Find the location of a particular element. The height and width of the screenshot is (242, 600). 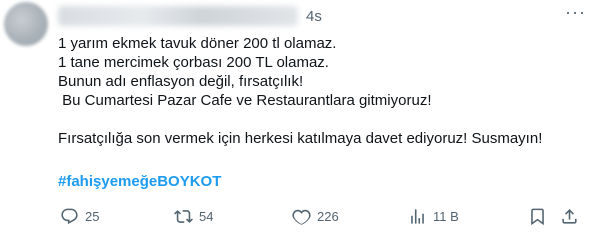

tweet-line-1: 1 yarım ekmek tavuk döner 200 tl olamaz. is located at coordinates (197, 43).